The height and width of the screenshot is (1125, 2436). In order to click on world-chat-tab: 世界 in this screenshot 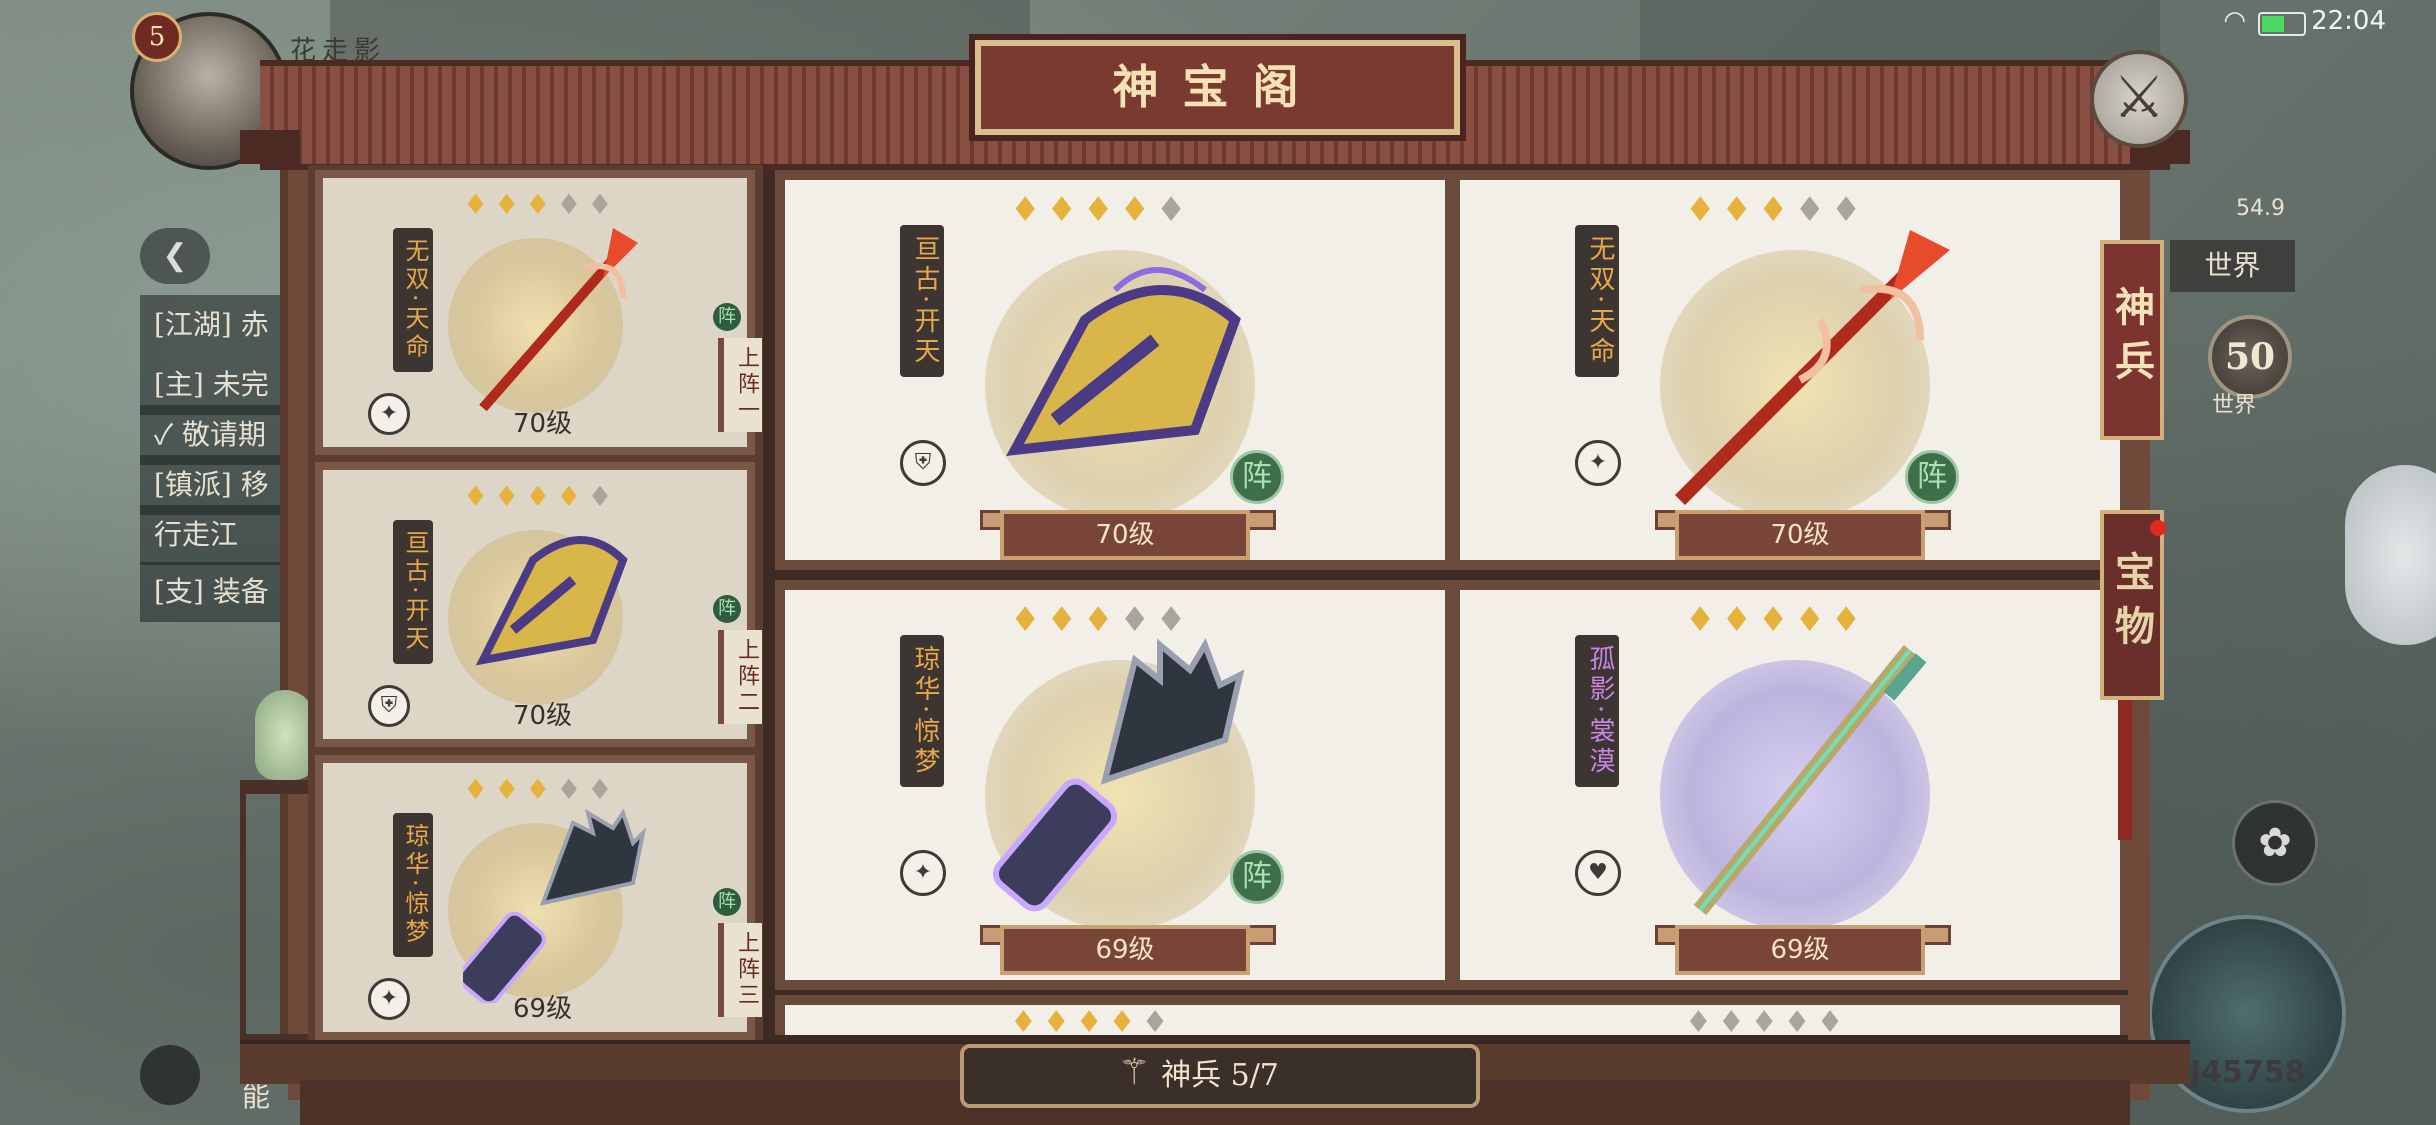, I will do `click(2232, 266)`.